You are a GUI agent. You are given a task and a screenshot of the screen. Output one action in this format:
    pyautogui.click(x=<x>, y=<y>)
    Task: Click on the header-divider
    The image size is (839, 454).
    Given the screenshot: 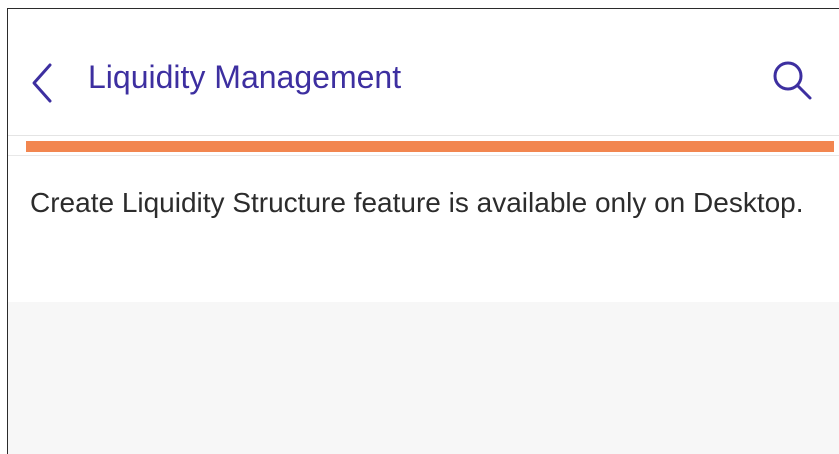 What is the action you would take?
    pyautogui.click(x=423, y=135)
    